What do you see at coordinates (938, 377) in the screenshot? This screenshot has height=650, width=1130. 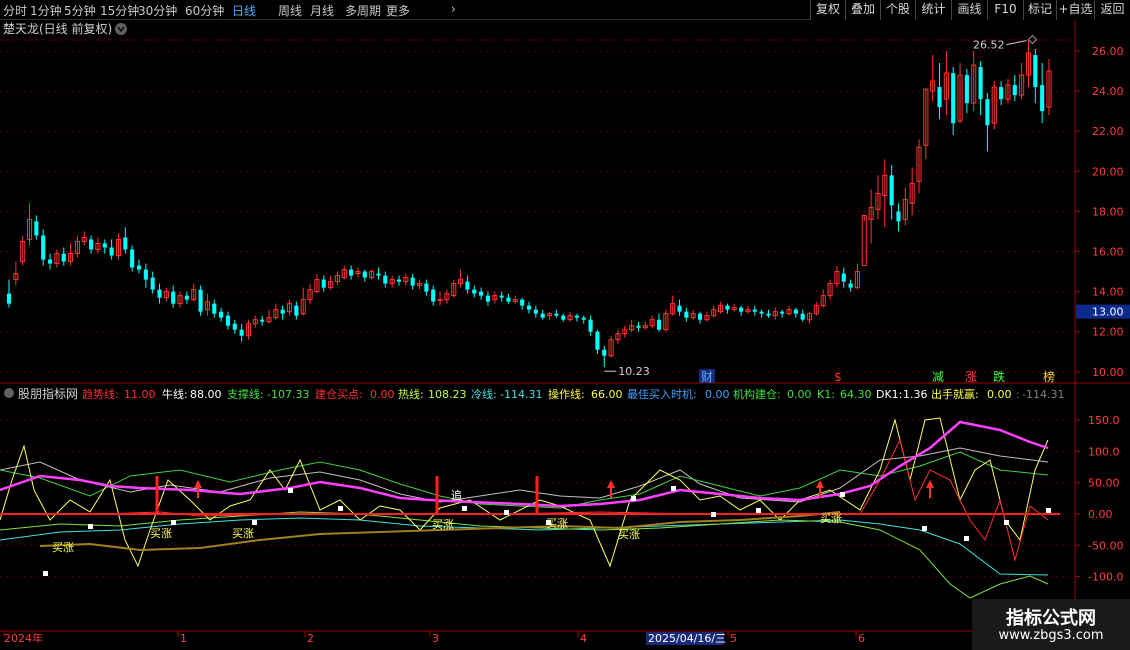 I see `event-marker: 减` at bounding box center [938, 377].